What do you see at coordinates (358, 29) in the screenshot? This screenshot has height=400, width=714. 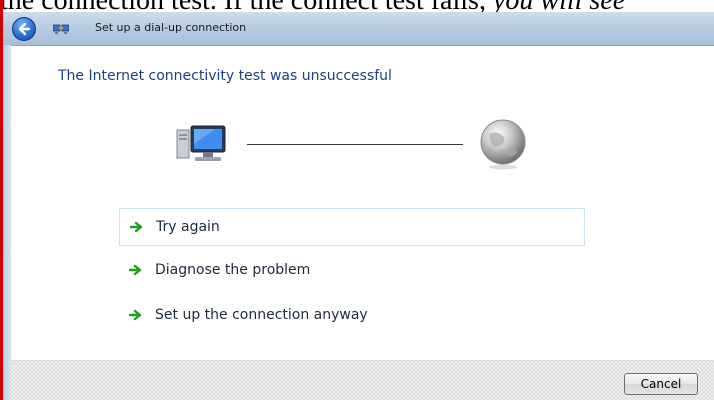 I see `title-bar: Set up a dial-up connection` at bounding box center [358, 29].